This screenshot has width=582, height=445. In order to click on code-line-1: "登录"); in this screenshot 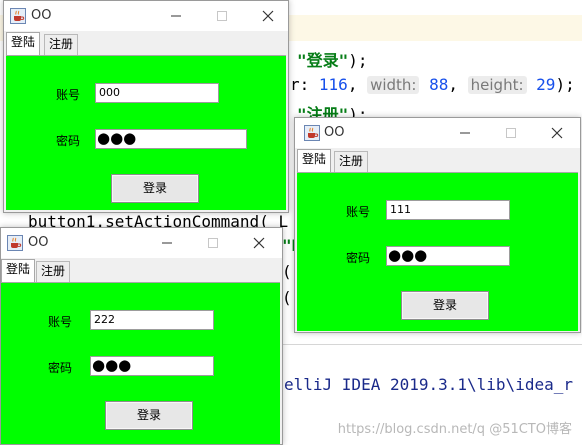, I will do `click(332, 59)`.